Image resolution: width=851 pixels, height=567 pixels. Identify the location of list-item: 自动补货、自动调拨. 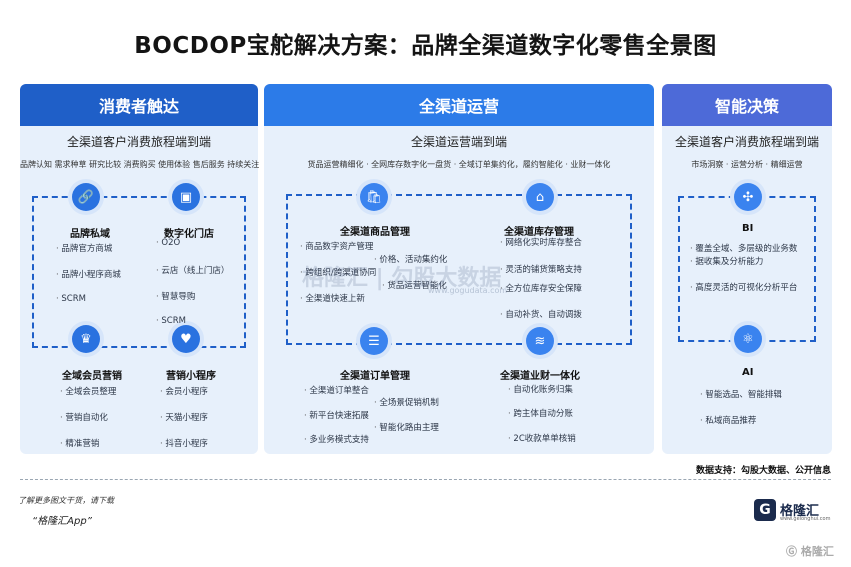
(541, 314).